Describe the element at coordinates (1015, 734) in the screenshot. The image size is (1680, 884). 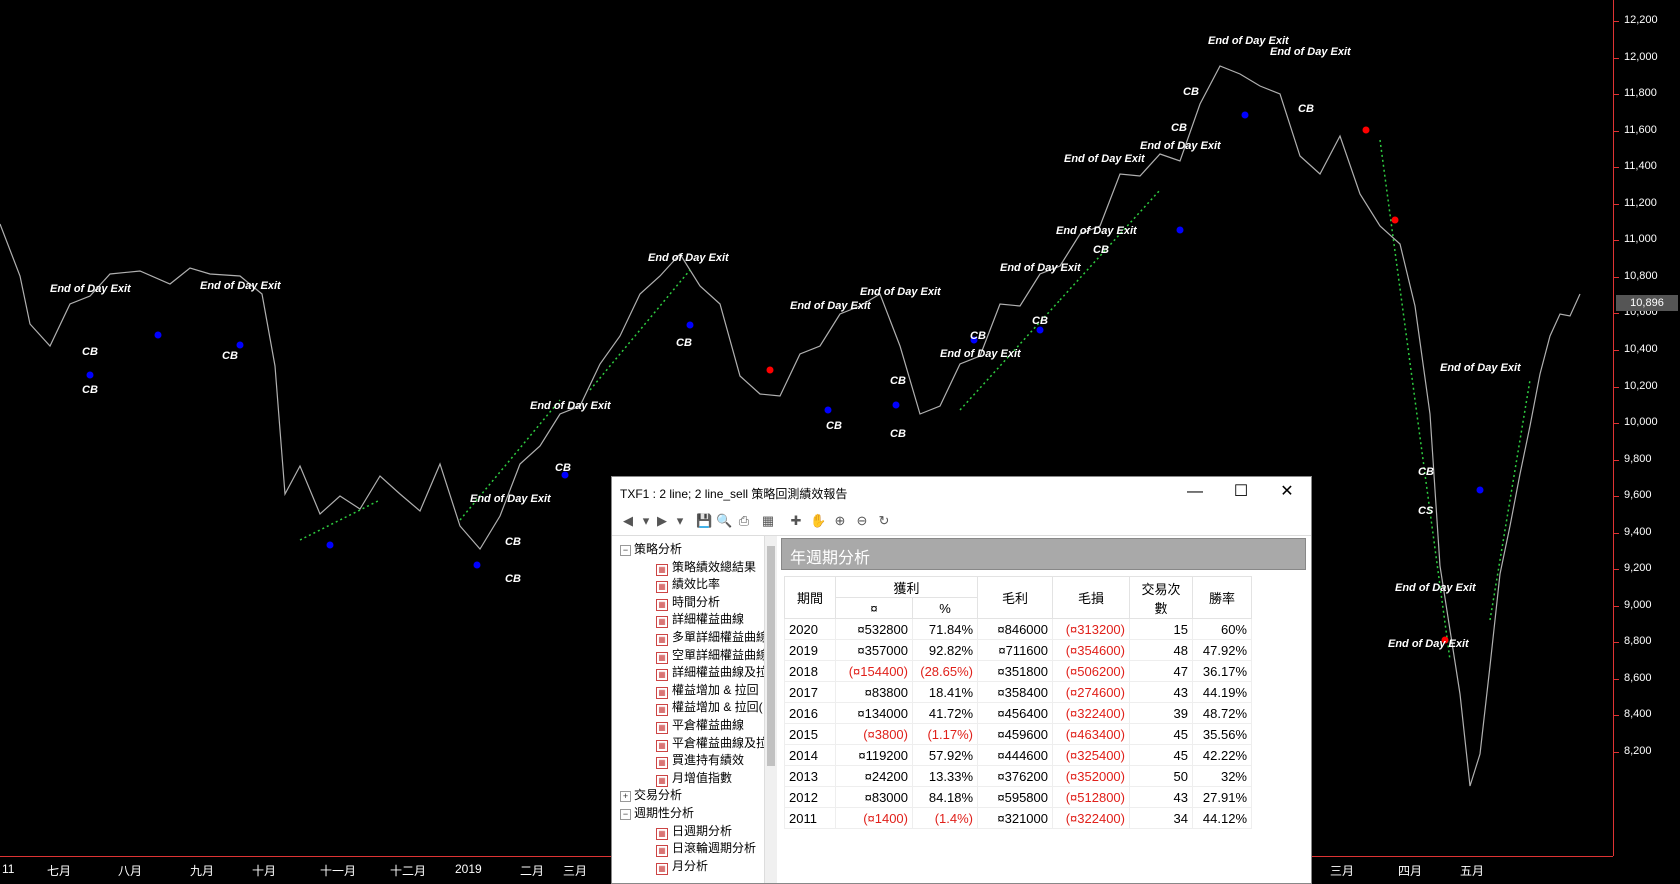
I see `cell-gross-profit: ¤459600` at that location.